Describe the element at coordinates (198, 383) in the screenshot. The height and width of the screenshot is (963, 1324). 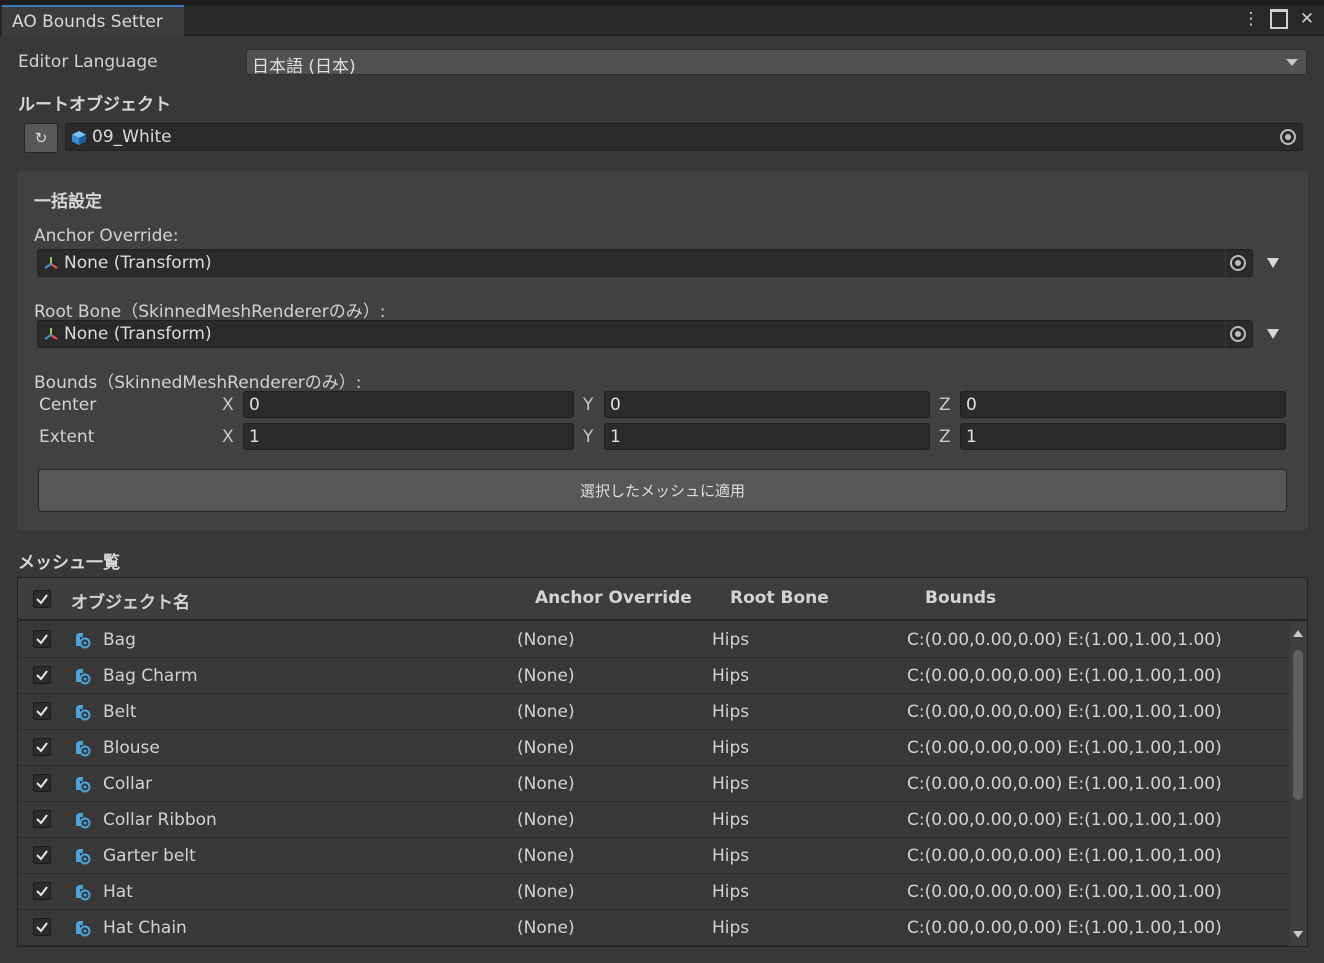
I see `bounds-label: Bounds（SkinnedMeshRendererのみ）:` at that location.